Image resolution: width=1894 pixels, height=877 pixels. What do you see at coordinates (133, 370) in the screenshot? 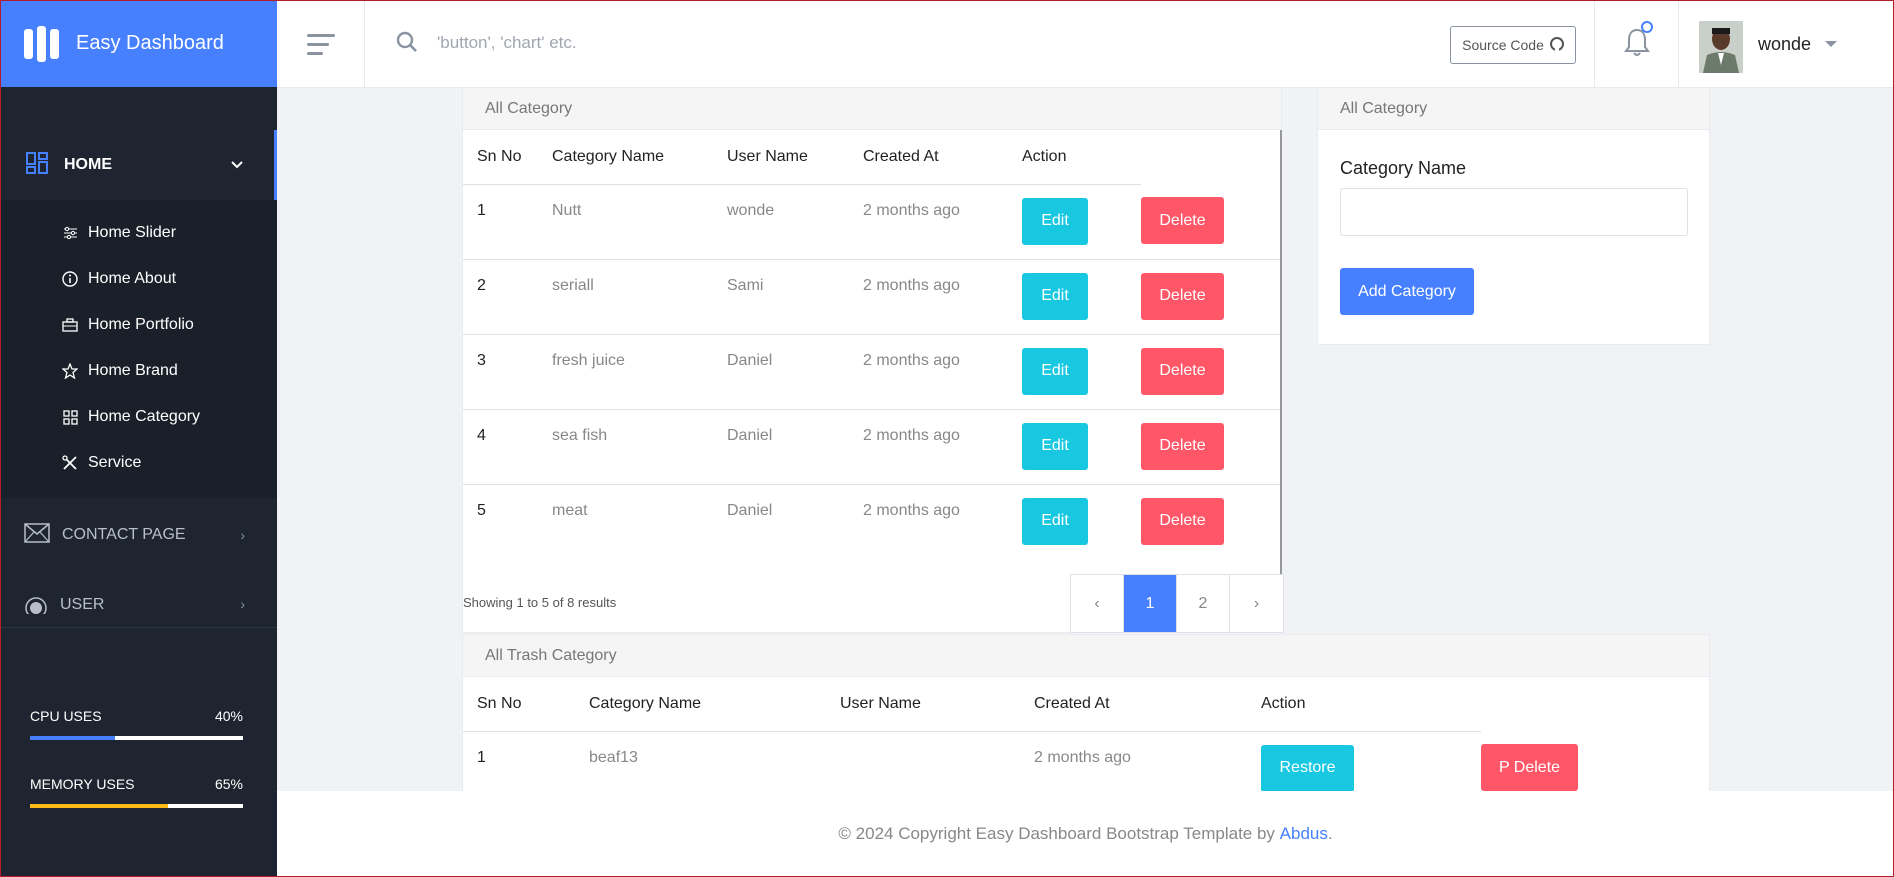
I see `sidebar-item-label: Home Brand` at bounding box center [133, 370].